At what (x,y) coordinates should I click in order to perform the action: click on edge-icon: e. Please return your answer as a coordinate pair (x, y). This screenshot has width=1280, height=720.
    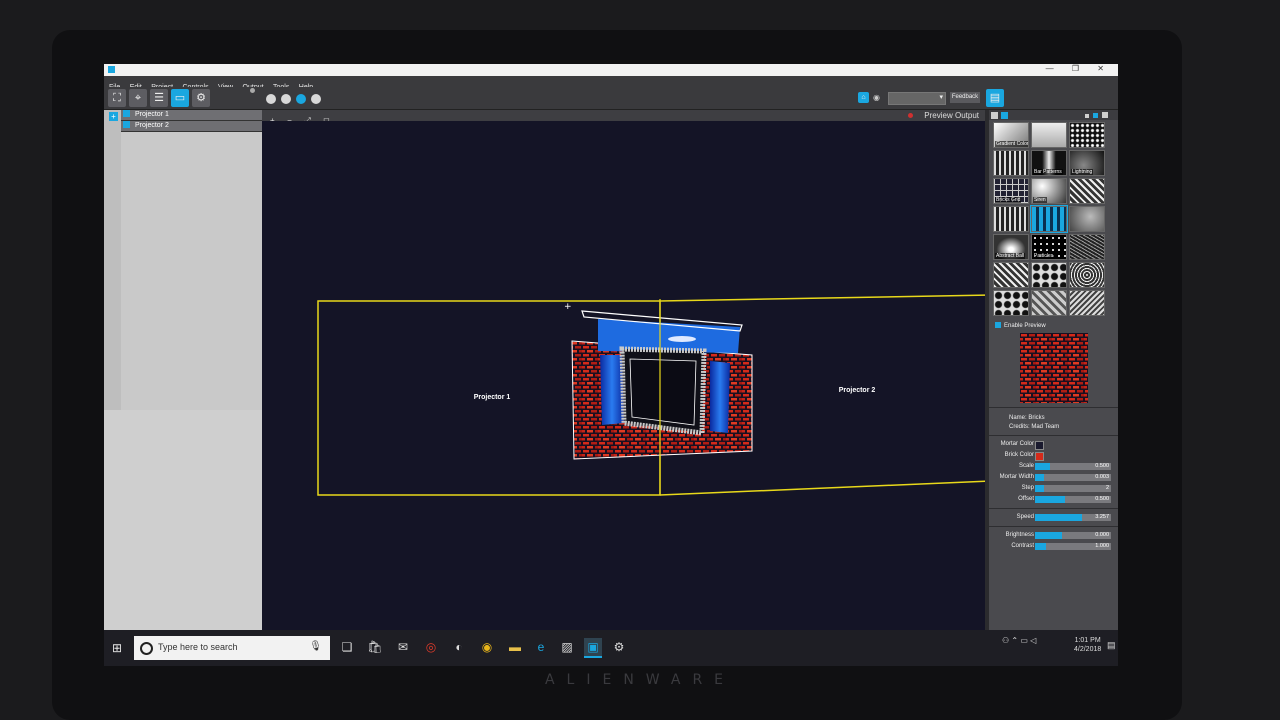
    Looking at the image, I should click on (541, 647).